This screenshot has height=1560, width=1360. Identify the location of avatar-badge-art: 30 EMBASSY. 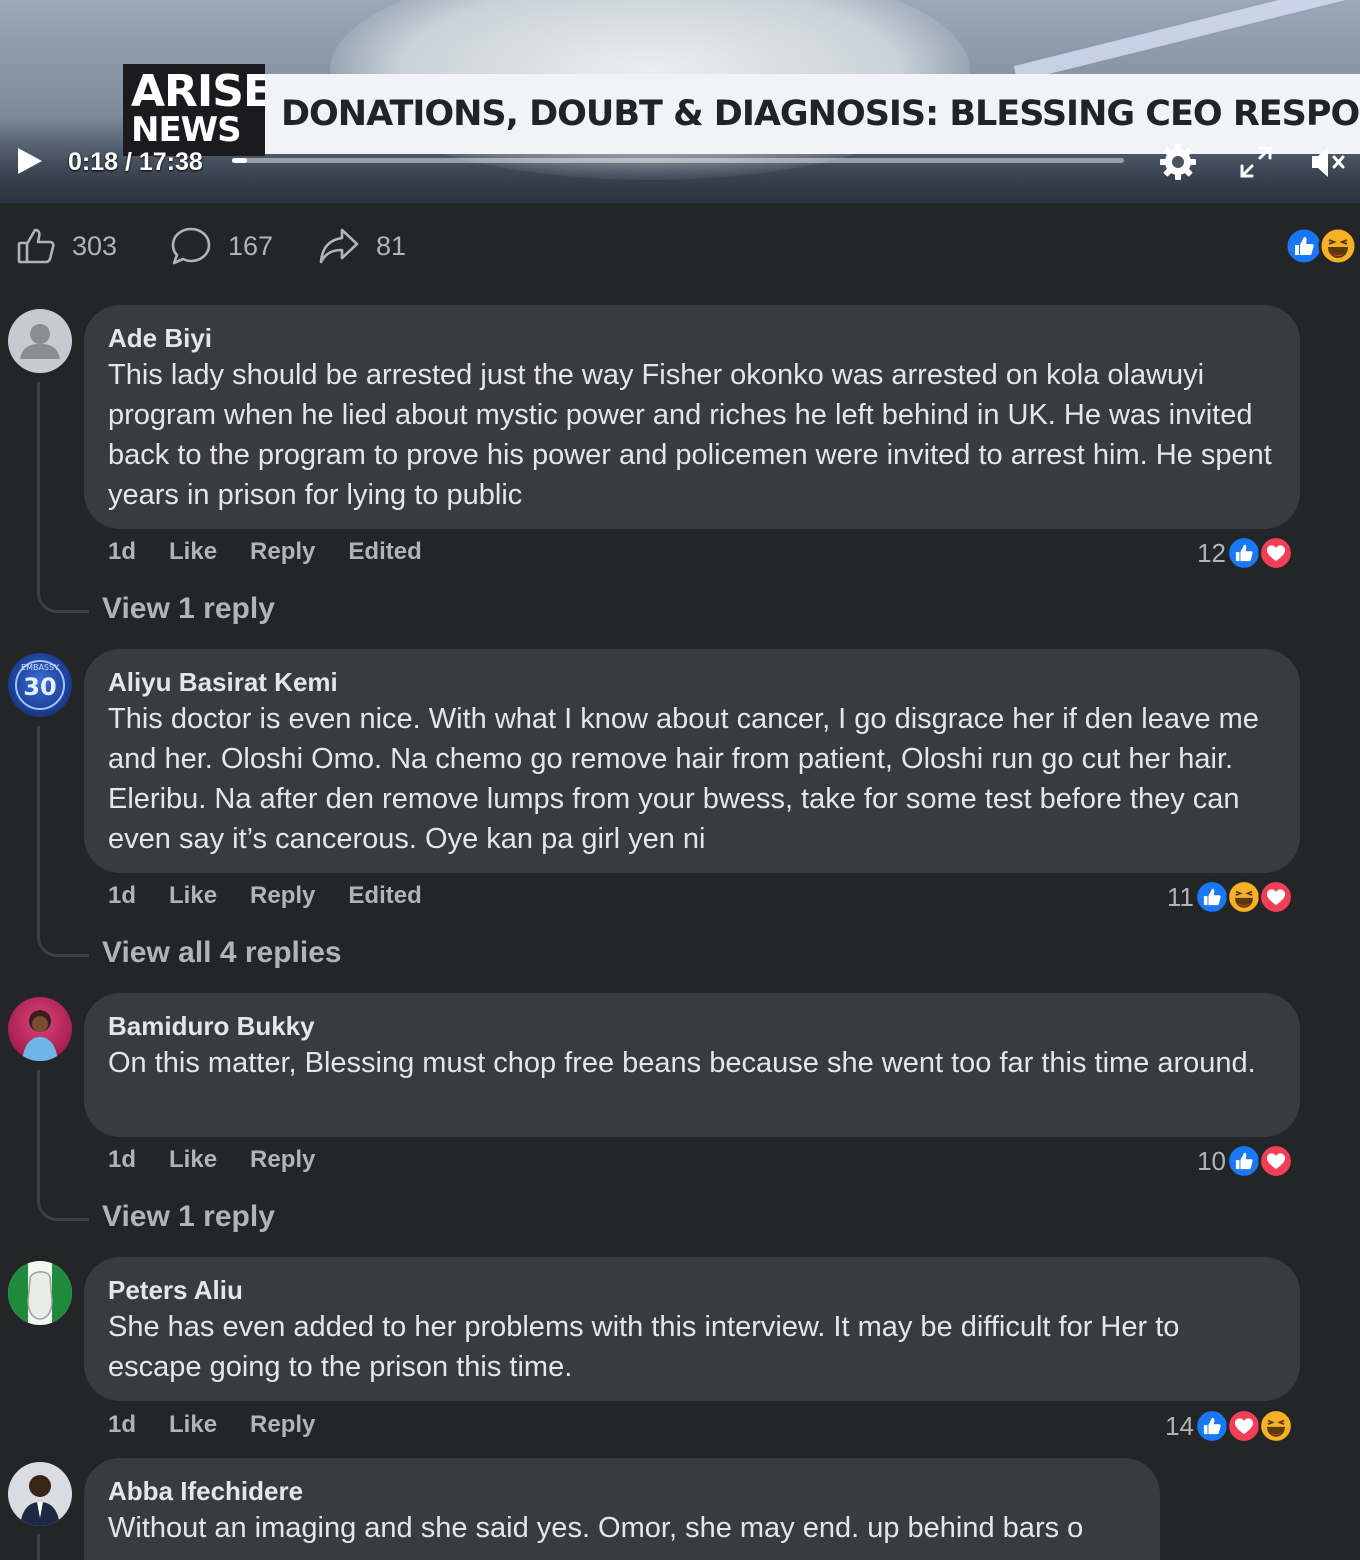
(40, 685).